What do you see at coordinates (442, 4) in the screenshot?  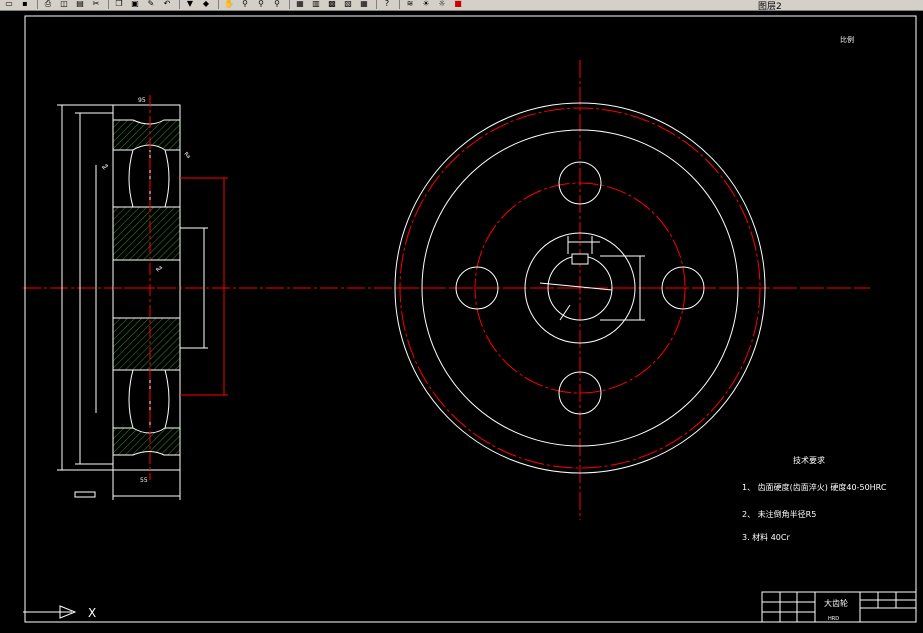 I see `layer-lock-icon: ☼` at bounding box center [442, 4].